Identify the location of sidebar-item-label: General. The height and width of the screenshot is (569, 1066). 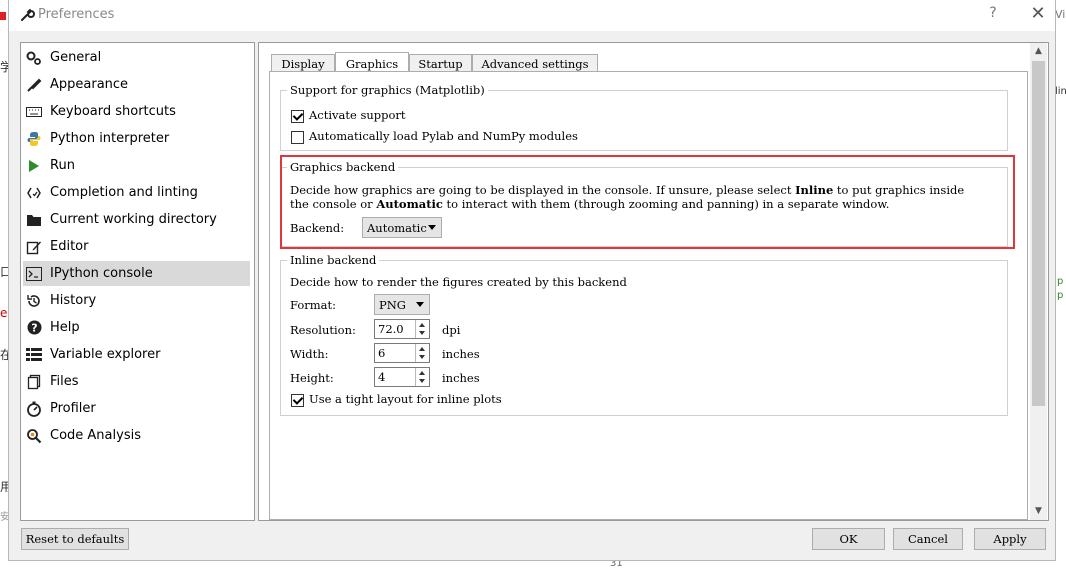
(76, 57).